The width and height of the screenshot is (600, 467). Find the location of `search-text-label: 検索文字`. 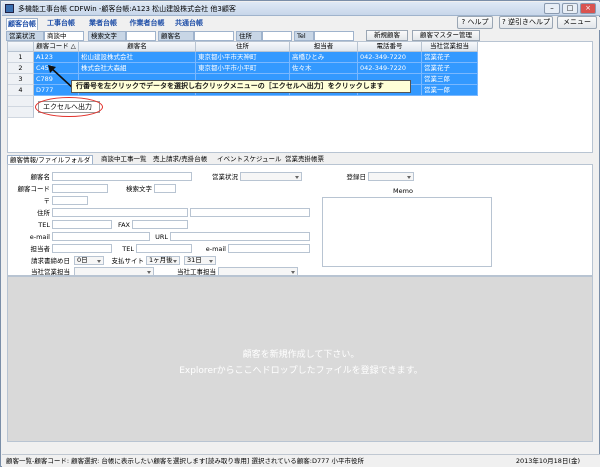

search-text-label: 検索文字 is located at coordinates (107, 36).